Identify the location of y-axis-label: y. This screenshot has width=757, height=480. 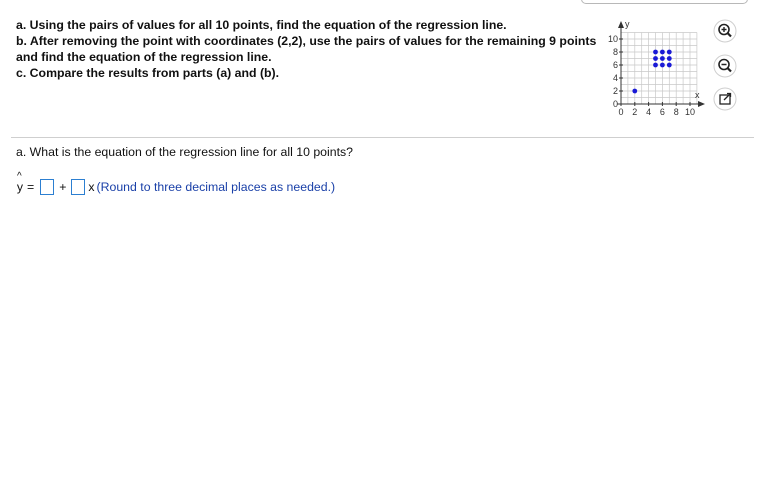
(627, 24).